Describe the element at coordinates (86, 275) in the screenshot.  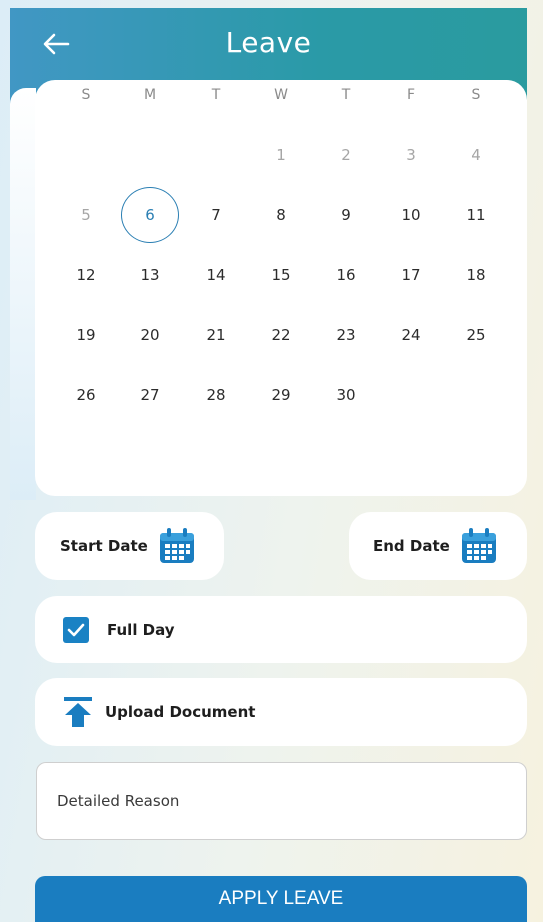
I see `calendar-day: 12` at that location.